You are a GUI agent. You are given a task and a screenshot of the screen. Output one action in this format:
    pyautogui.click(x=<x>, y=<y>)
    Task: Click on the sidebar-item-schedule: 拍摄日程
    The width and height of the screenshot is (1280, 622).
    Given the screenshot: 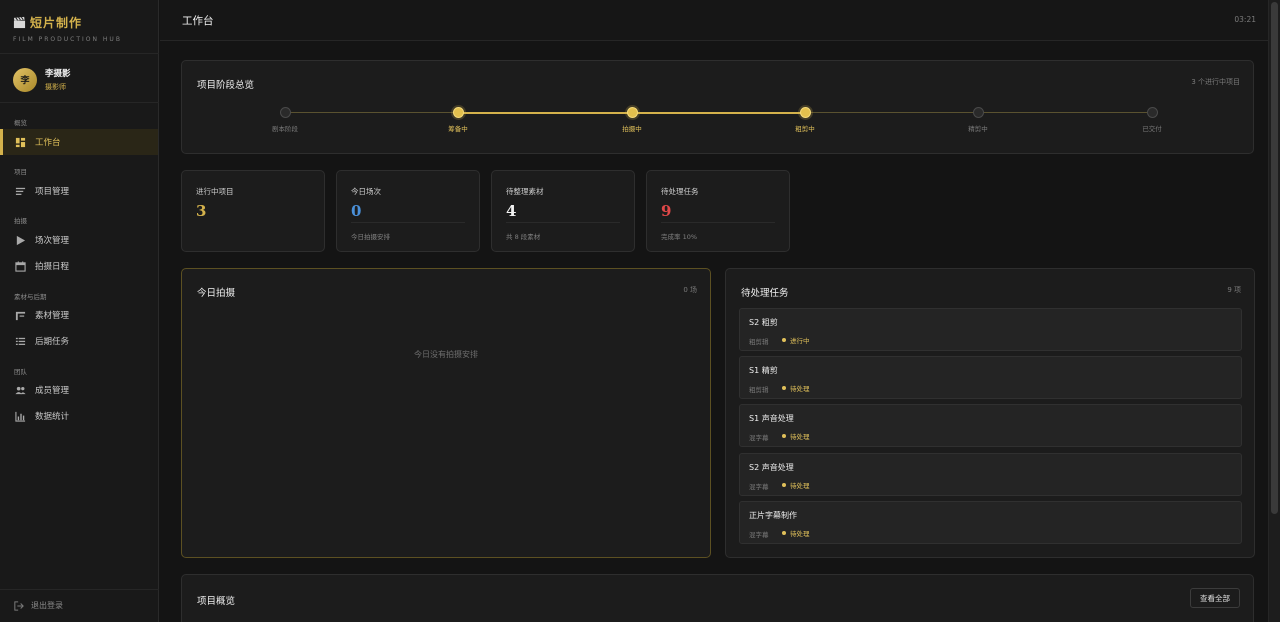 What is the action you would take?
    pyautogui.click(x=79, y=266)
    